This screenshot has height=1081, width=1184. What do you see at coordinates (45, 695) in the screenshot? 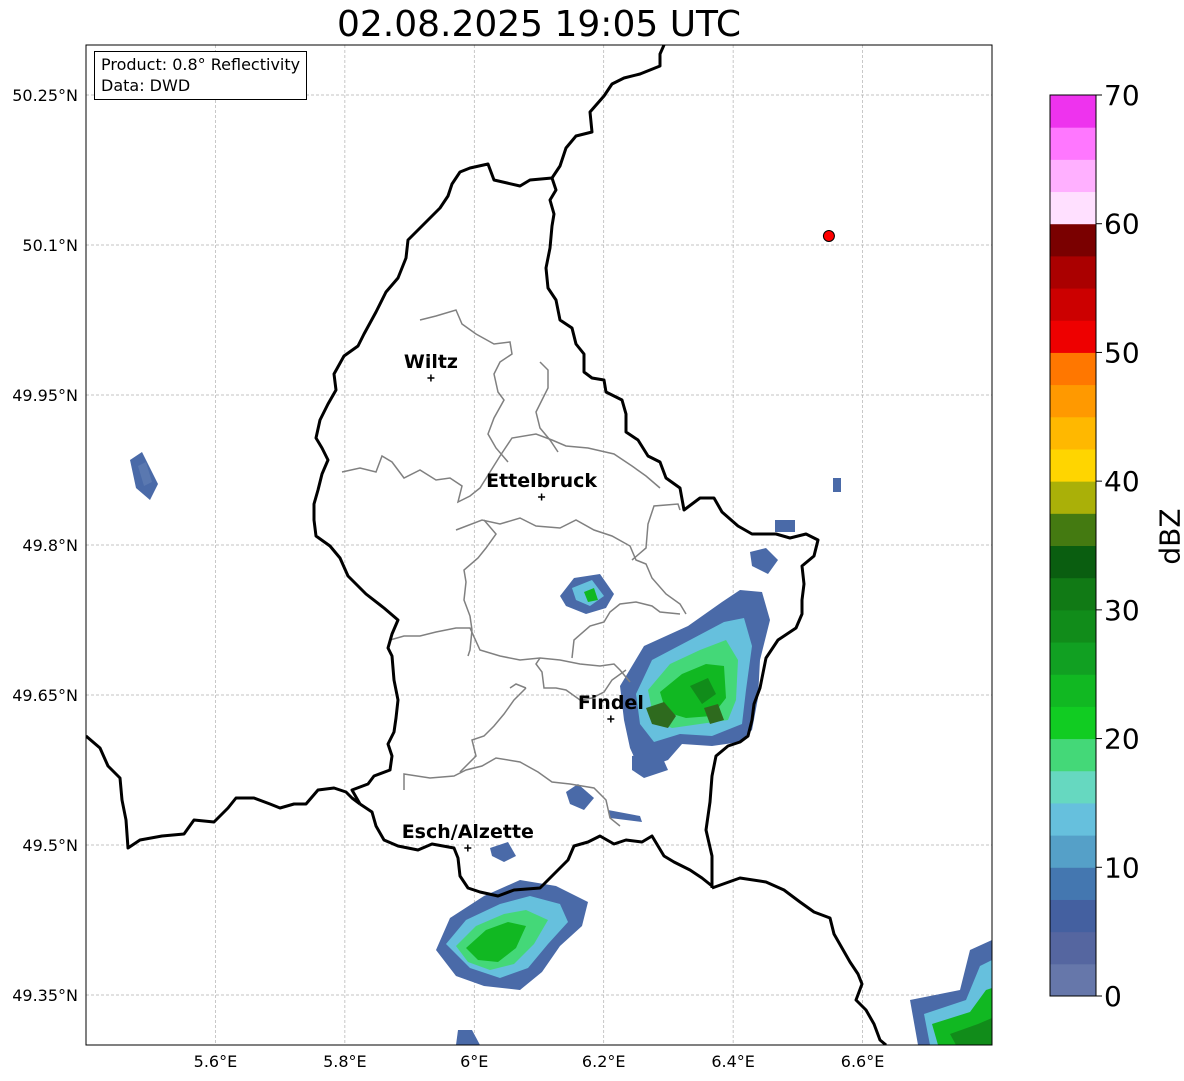
I see `y-tick-label: 49.65°N` at bounding box center [45, 695].